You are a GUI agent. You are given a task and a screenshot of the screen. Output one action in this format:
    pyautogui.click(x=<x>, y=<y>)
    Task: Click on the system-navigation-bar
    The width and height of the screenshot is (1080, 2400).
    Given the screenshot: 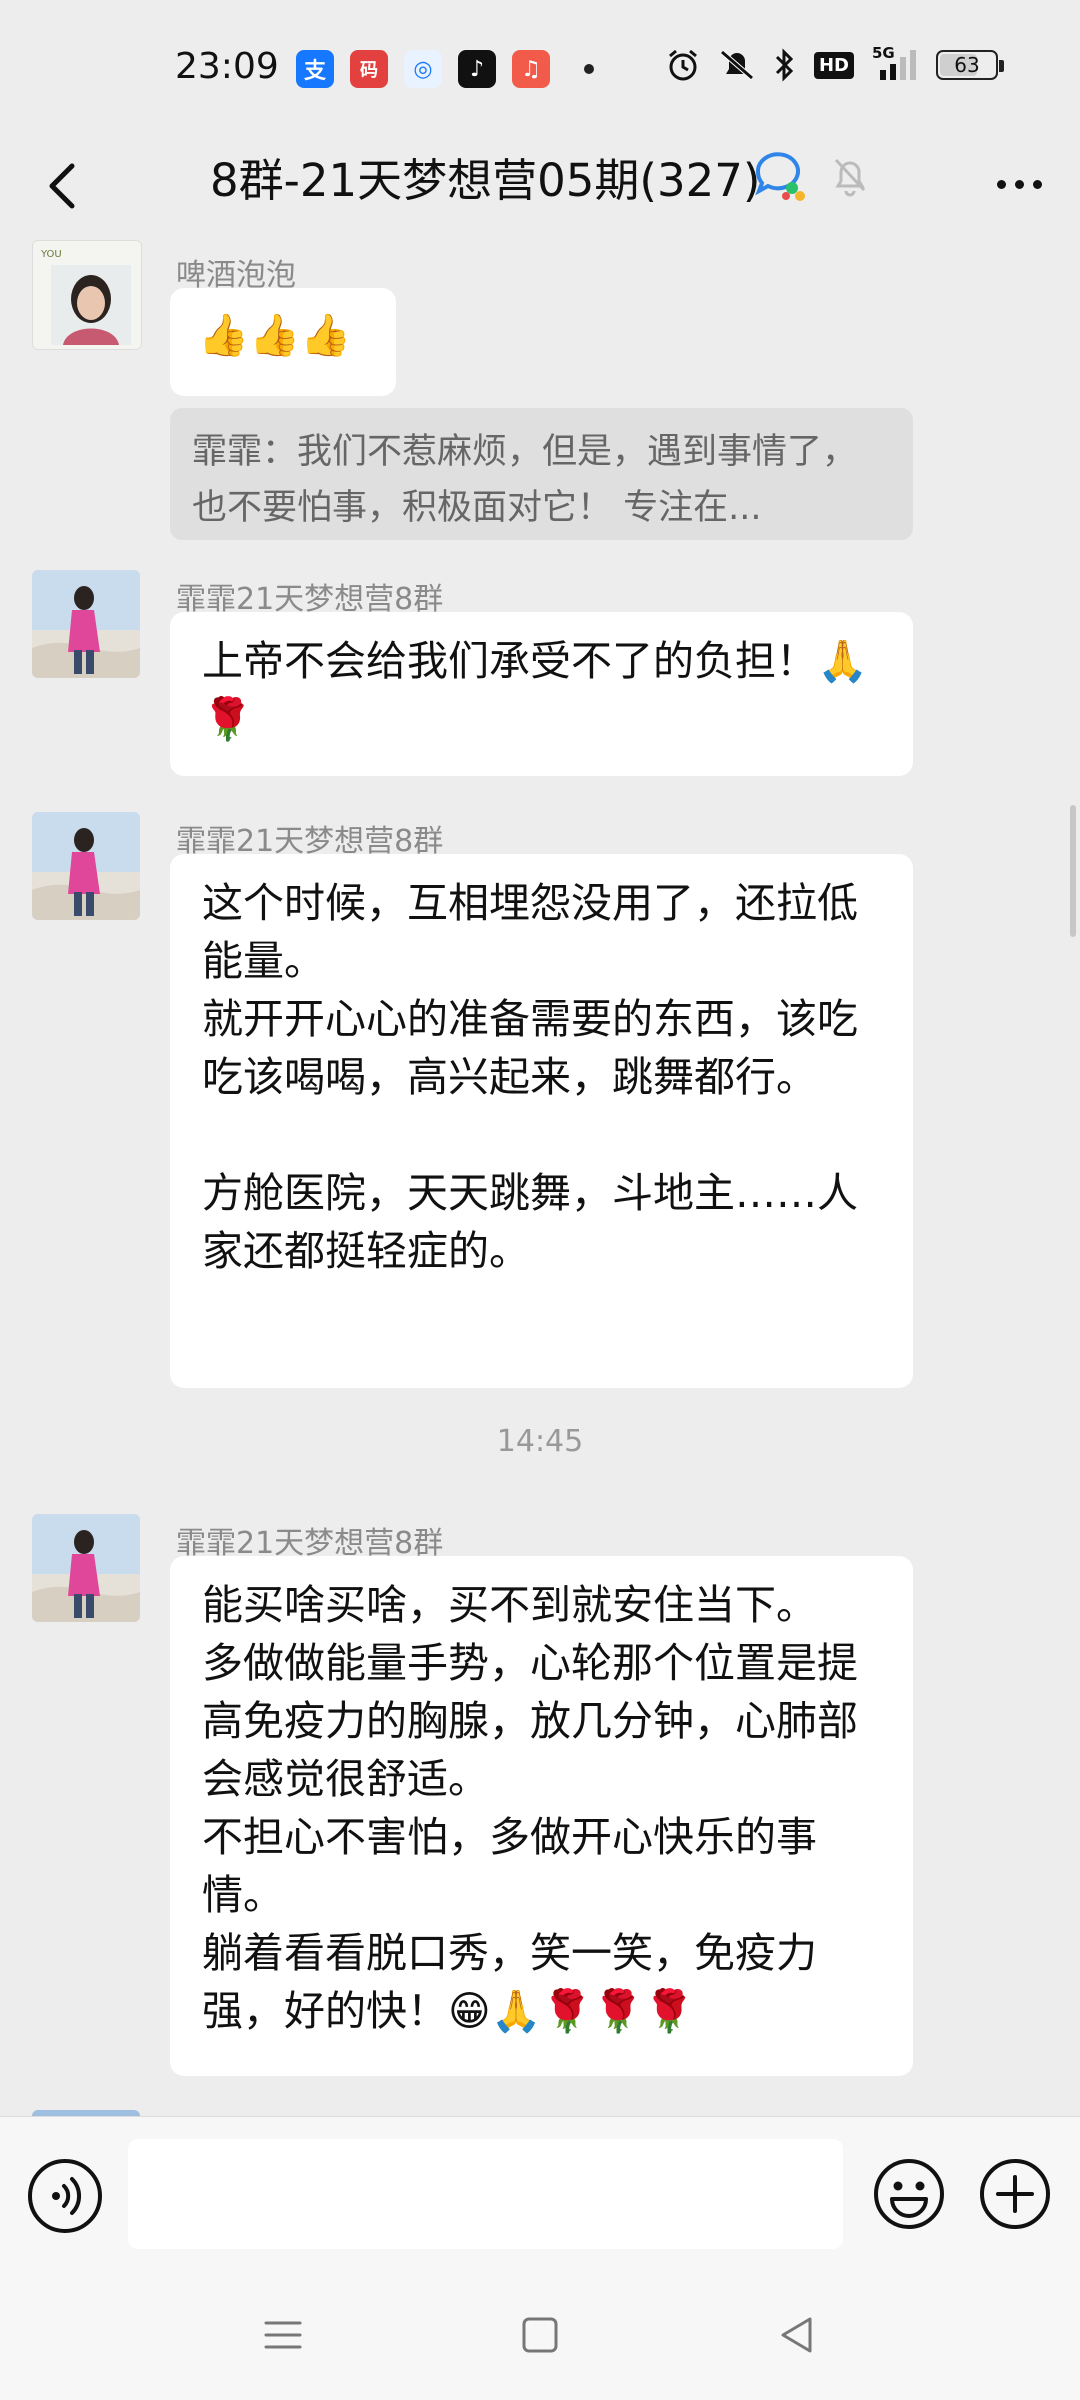 What is the action you would take?
    pyautogui.click(x=540, y=2336)
    